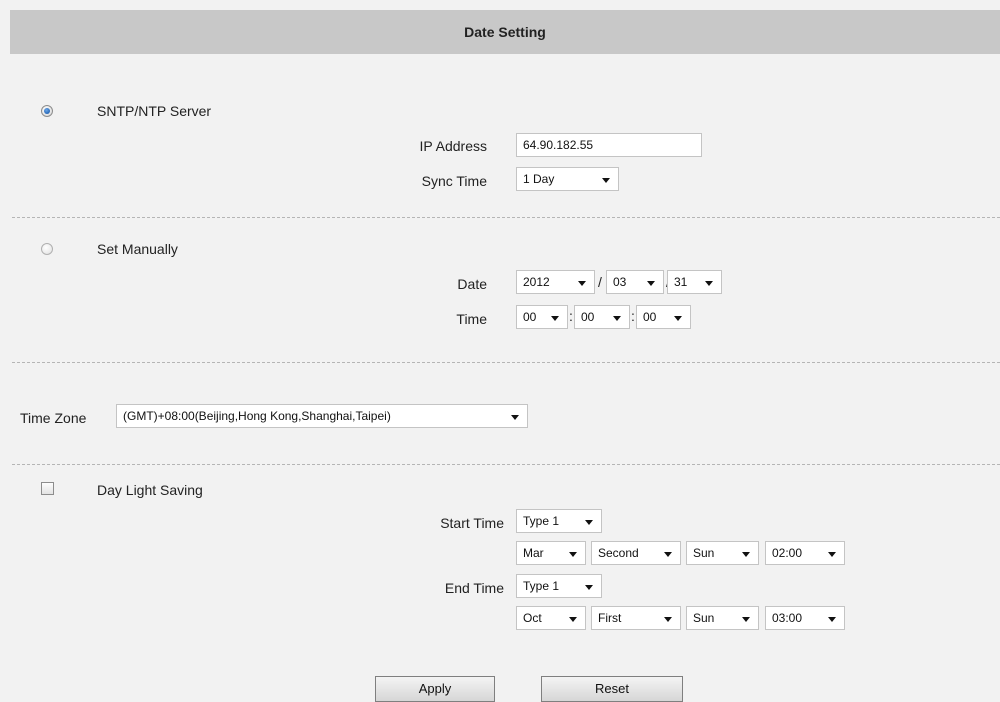 The width and height of the screenshot is (1000, 702). I want to click on start-day-value: Sun, so click(704, 553).